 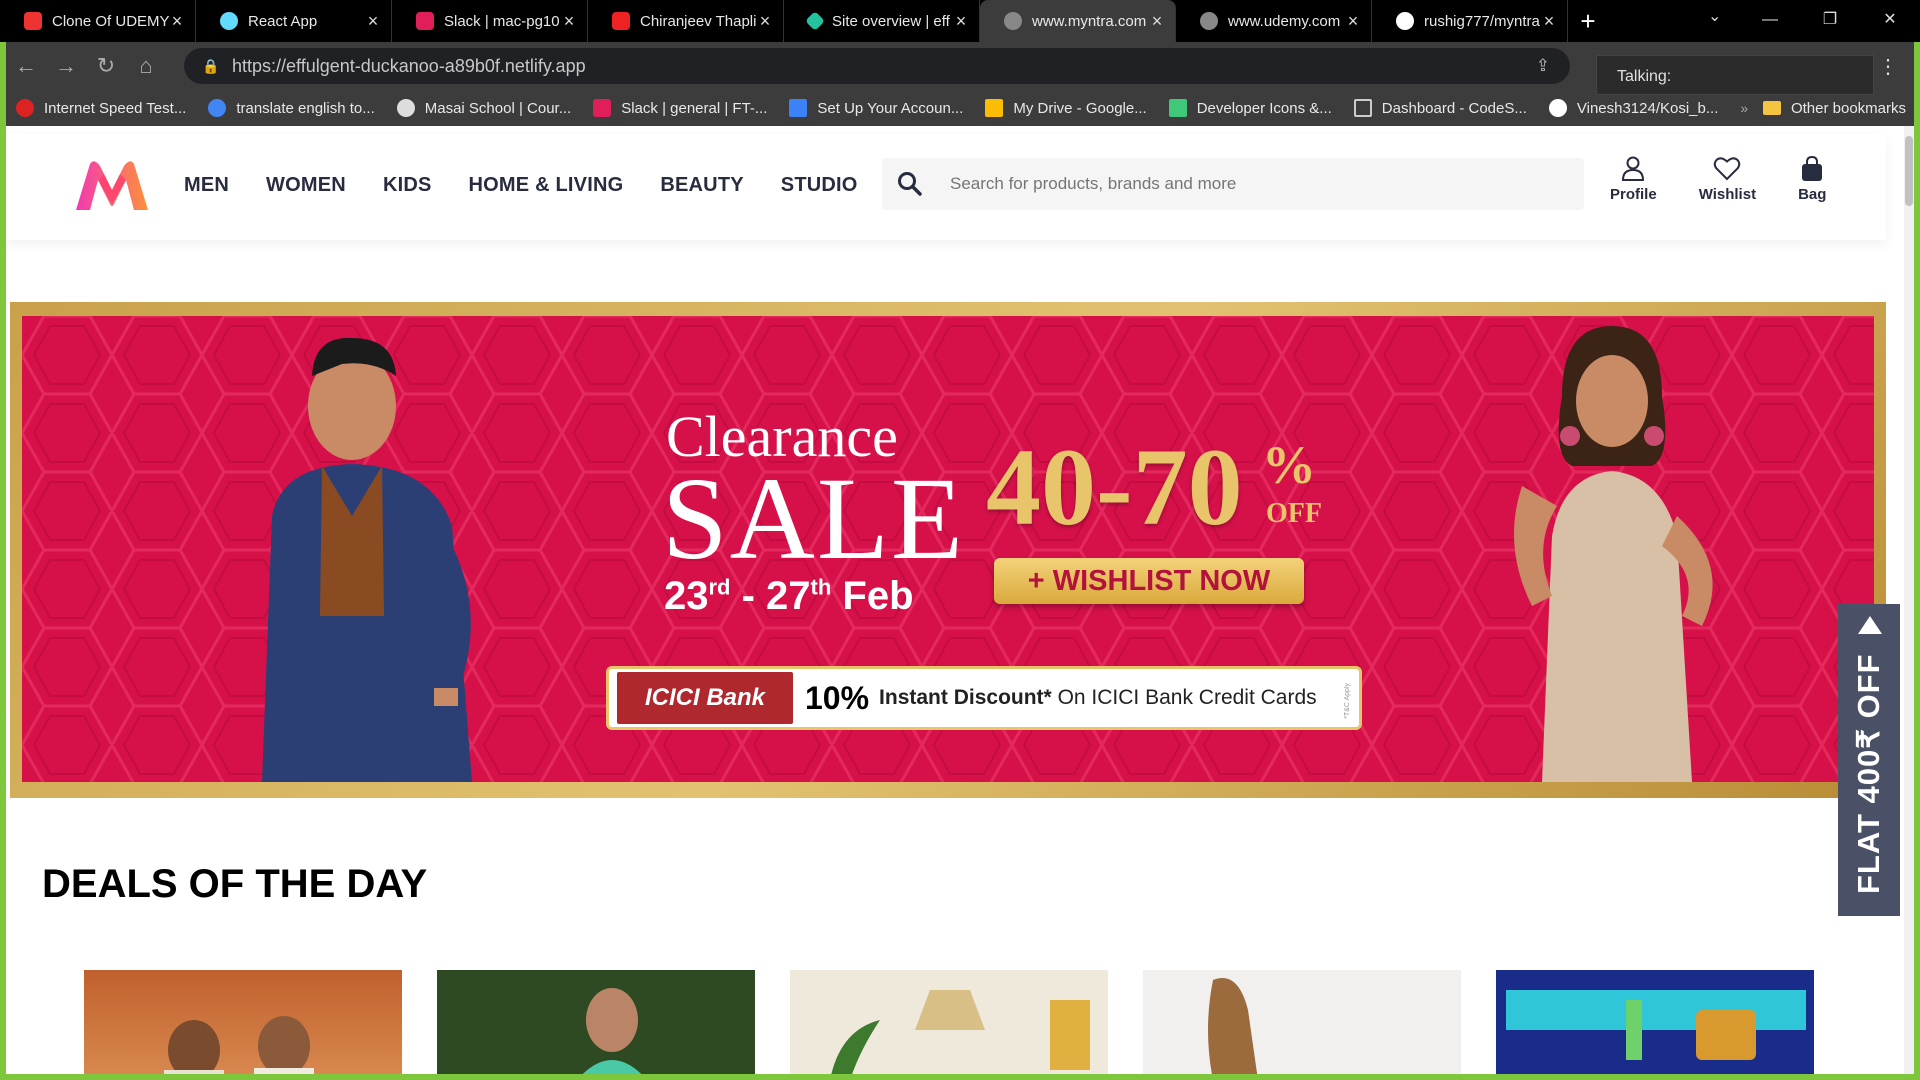 What do you see at coordinates (1771, 108) in the screenshot?
I see `folder-icon` at bounding box center [1771, 108].